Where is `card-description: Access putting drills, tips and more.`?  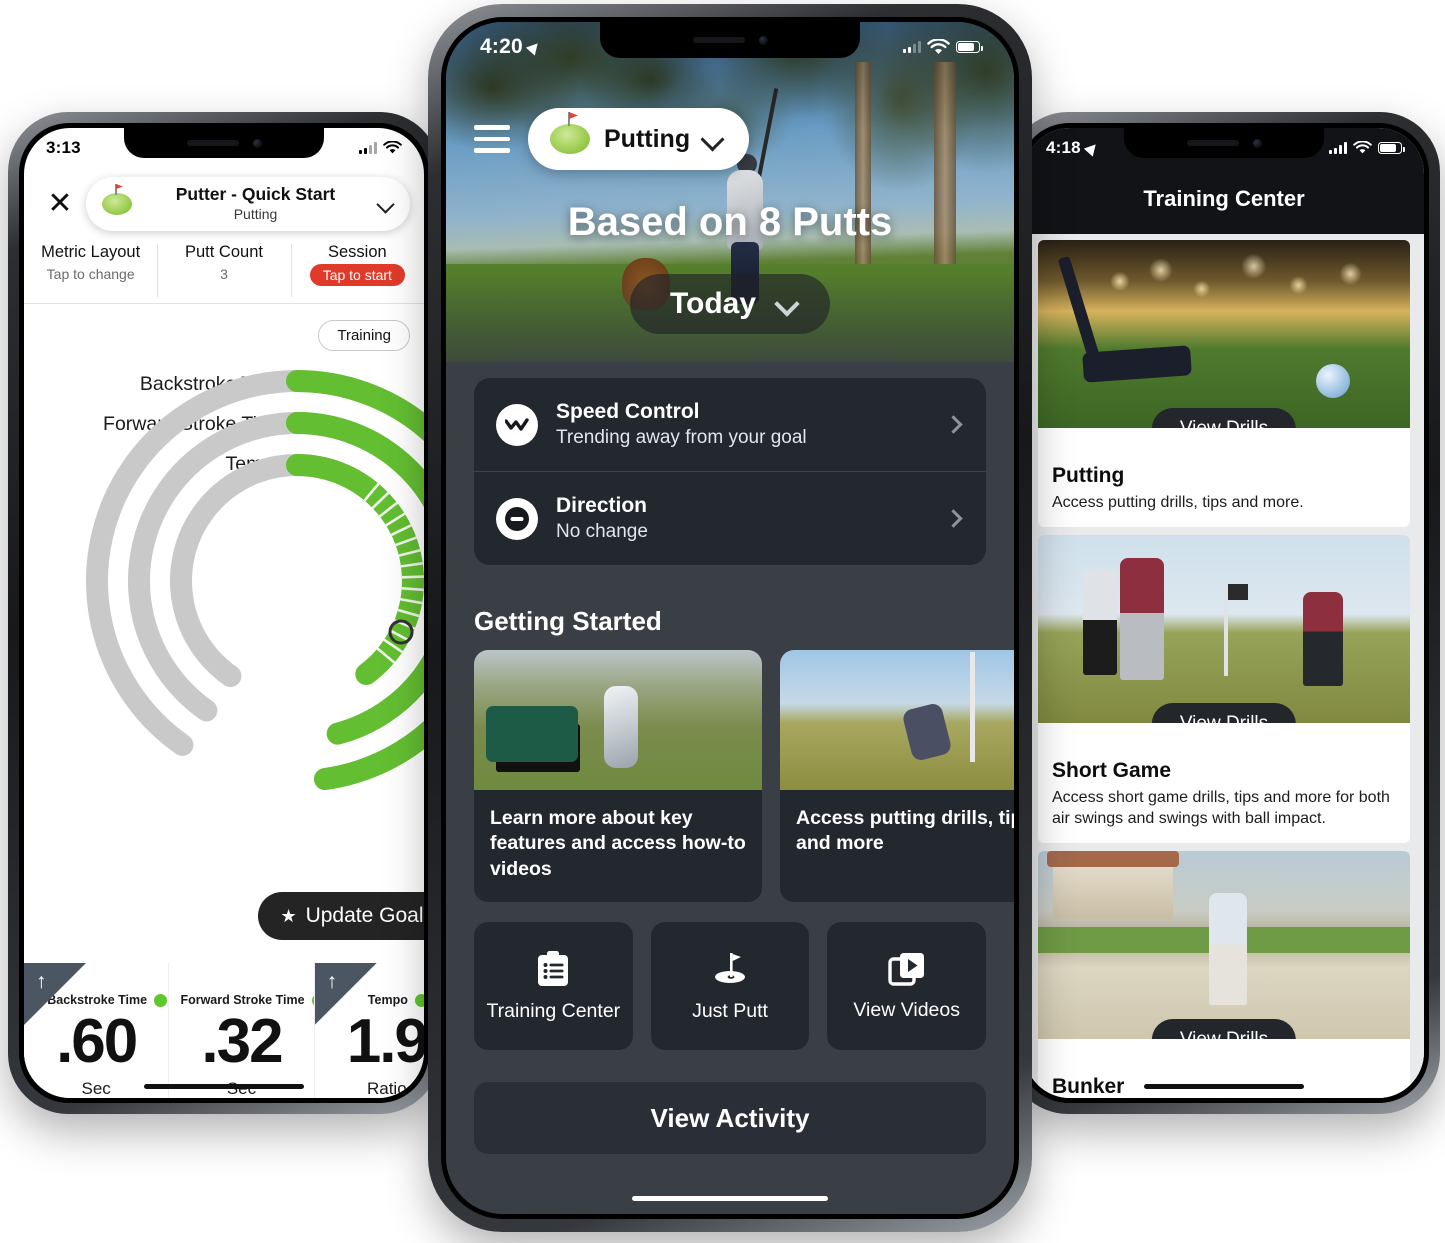
card-description: Access putting drills, tips and more. is located at coordinates (1178, 502).